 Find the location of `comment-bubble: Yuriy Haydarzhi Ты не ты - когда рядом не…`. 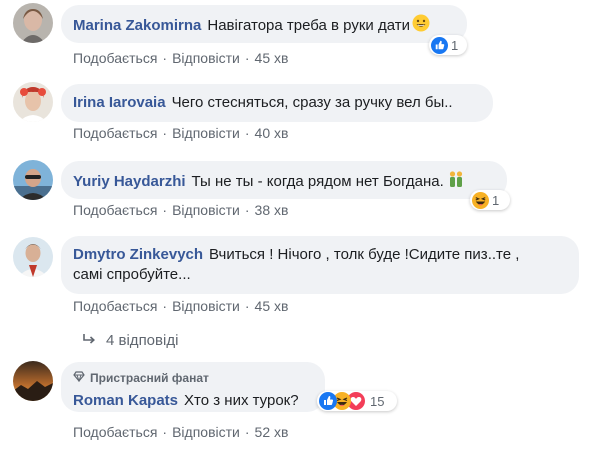

comment-bubble: Yuriy Haydarzhi Ты не ты - когда рядом не… is located at coordinates (284, 180).